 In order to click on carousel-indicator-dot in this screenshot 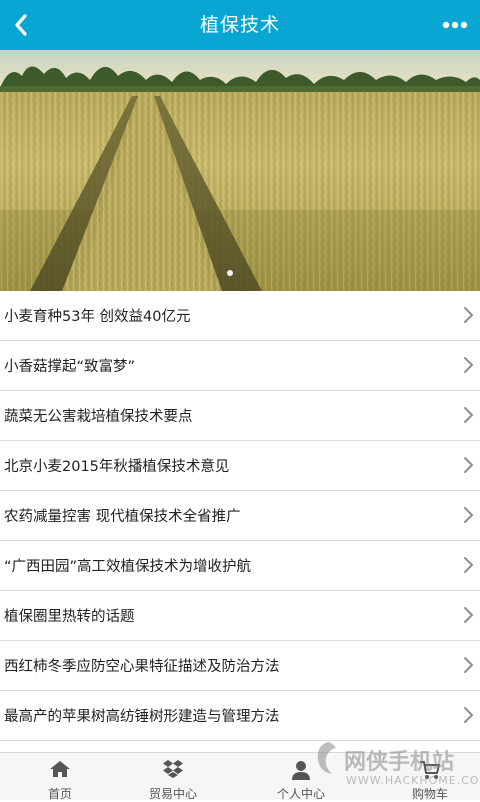, I will do `click(230, 273)`.